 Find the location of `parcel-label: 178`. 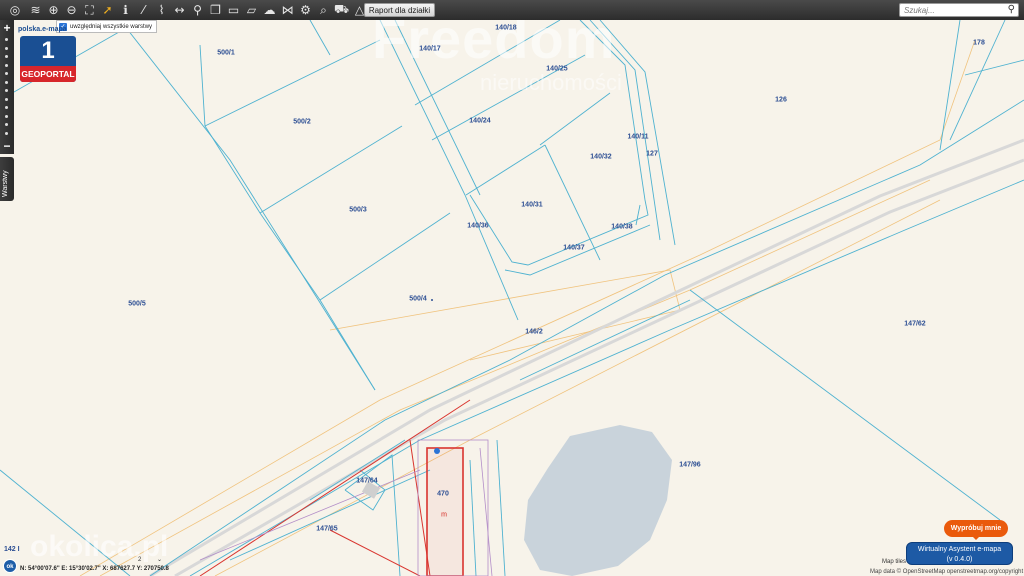

parcel-label: 178 is located at coordinates (979, 43).